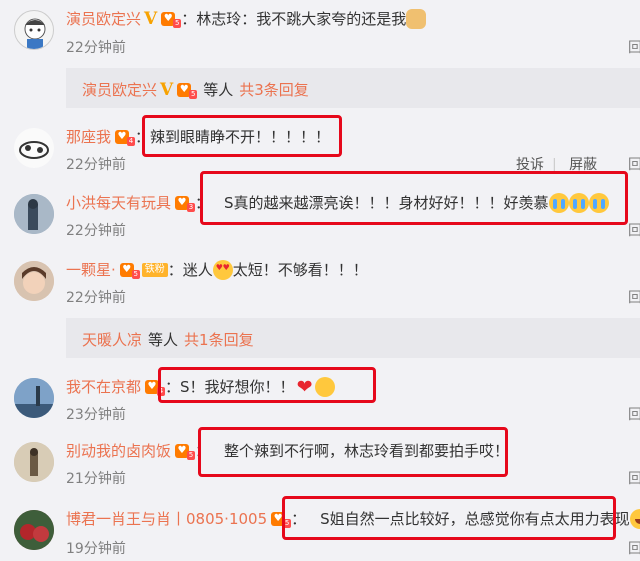 The image size is (640, 561). I want to click on reply-count: 共3条回复, so click(274, 89).